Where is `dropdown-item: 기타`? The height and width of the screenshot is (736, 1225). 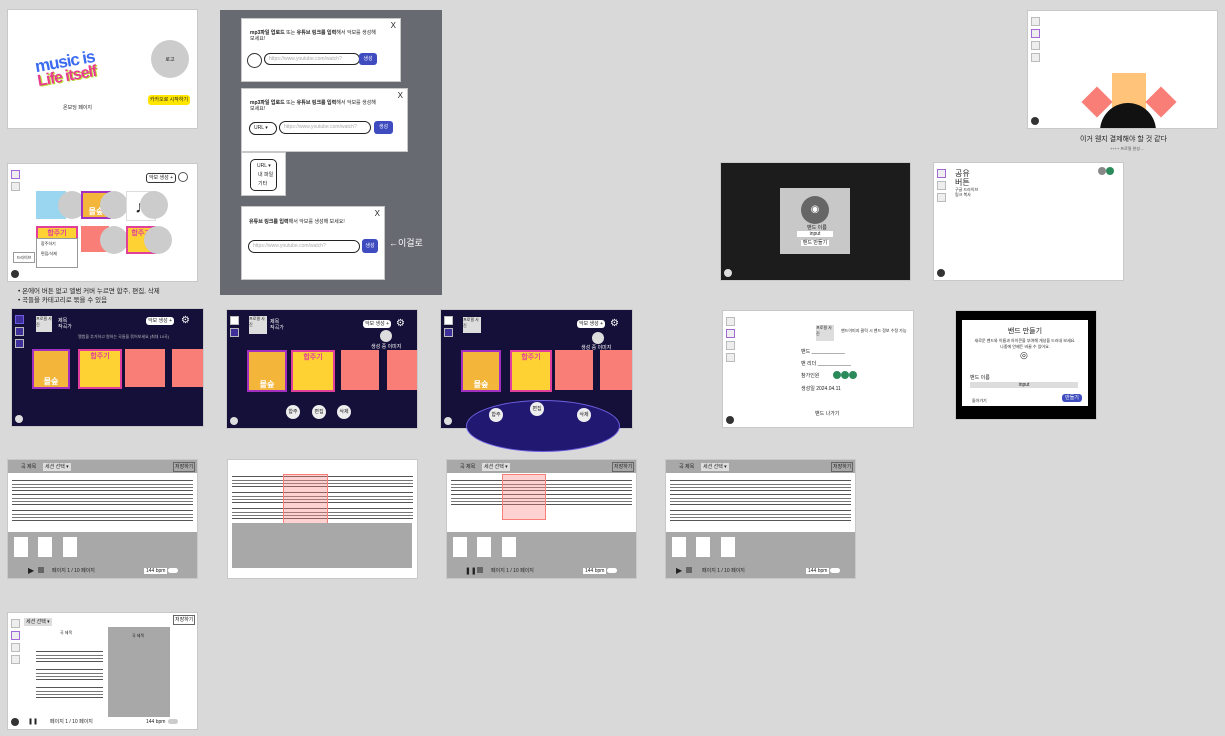
dropdown-item: 기타 is located at coordinates (262, 184).